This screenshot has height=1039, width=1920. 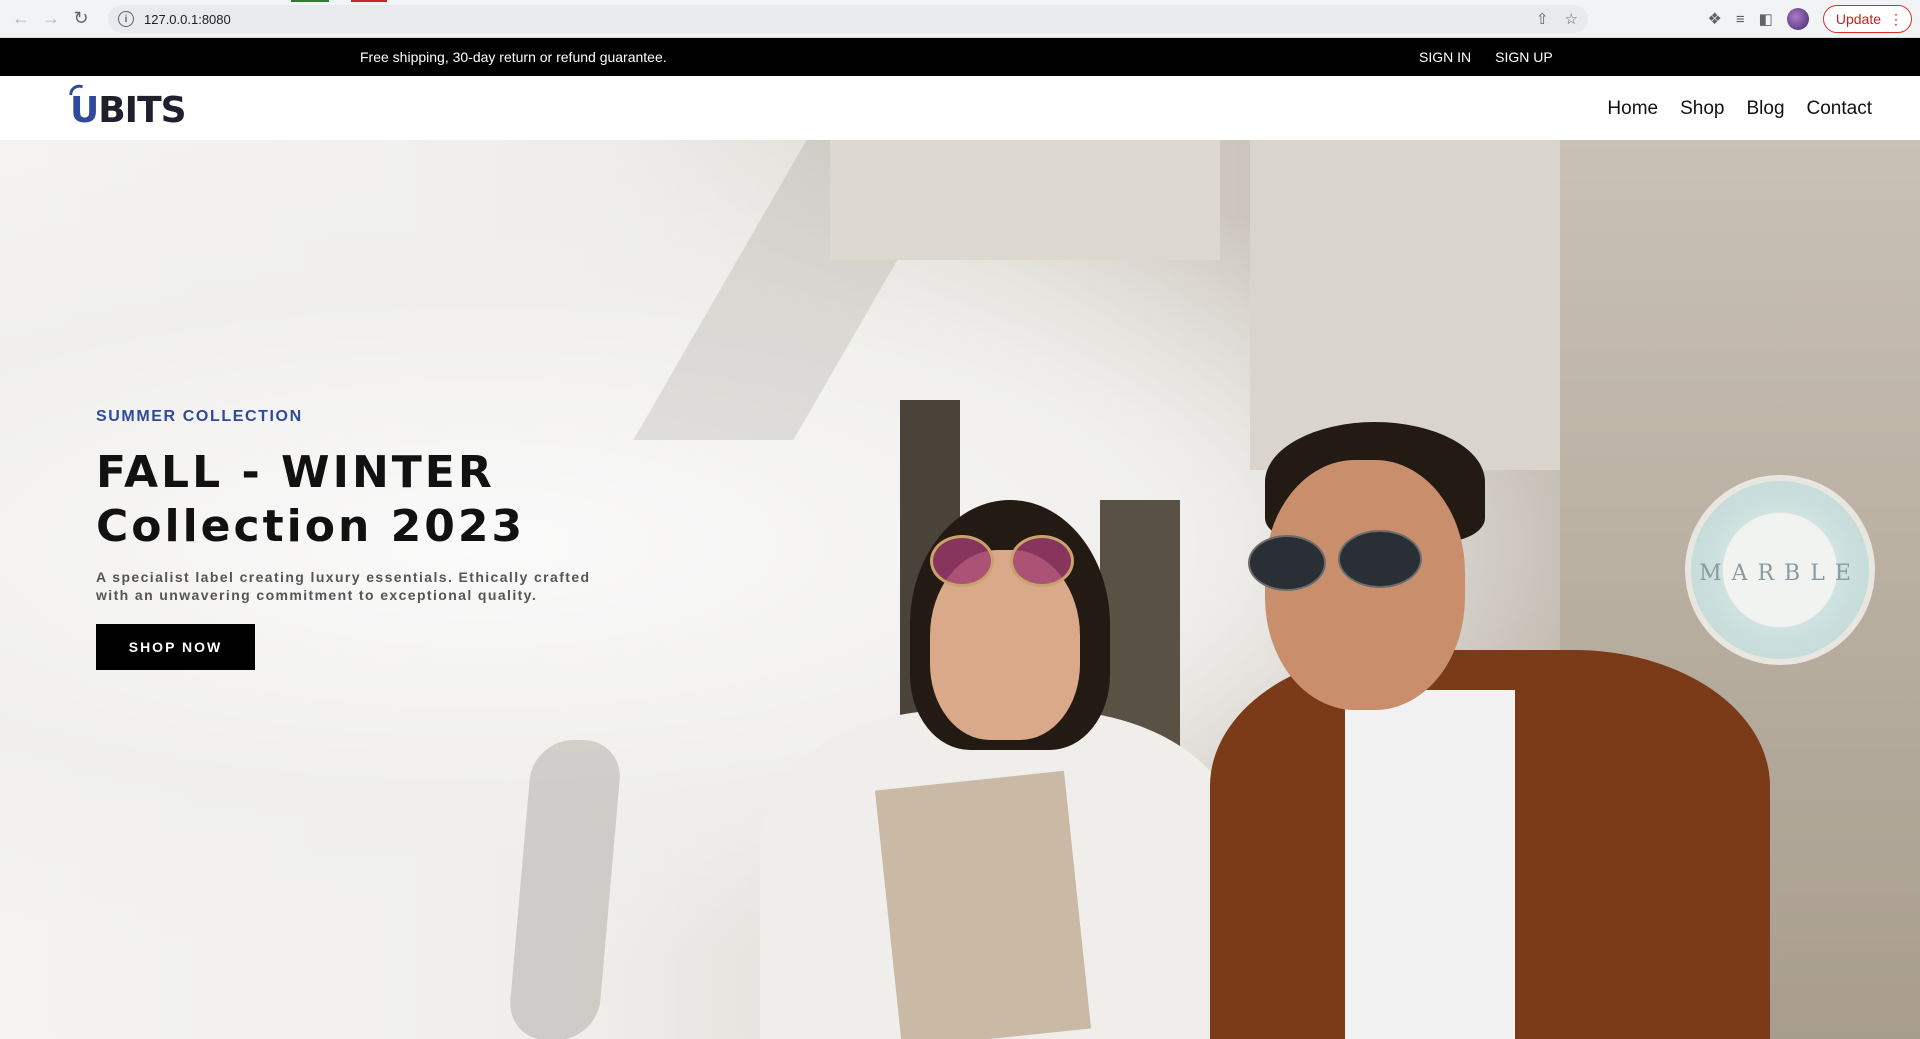 I want to click on nav-blog: Blog, so click(x=1765, y=109).